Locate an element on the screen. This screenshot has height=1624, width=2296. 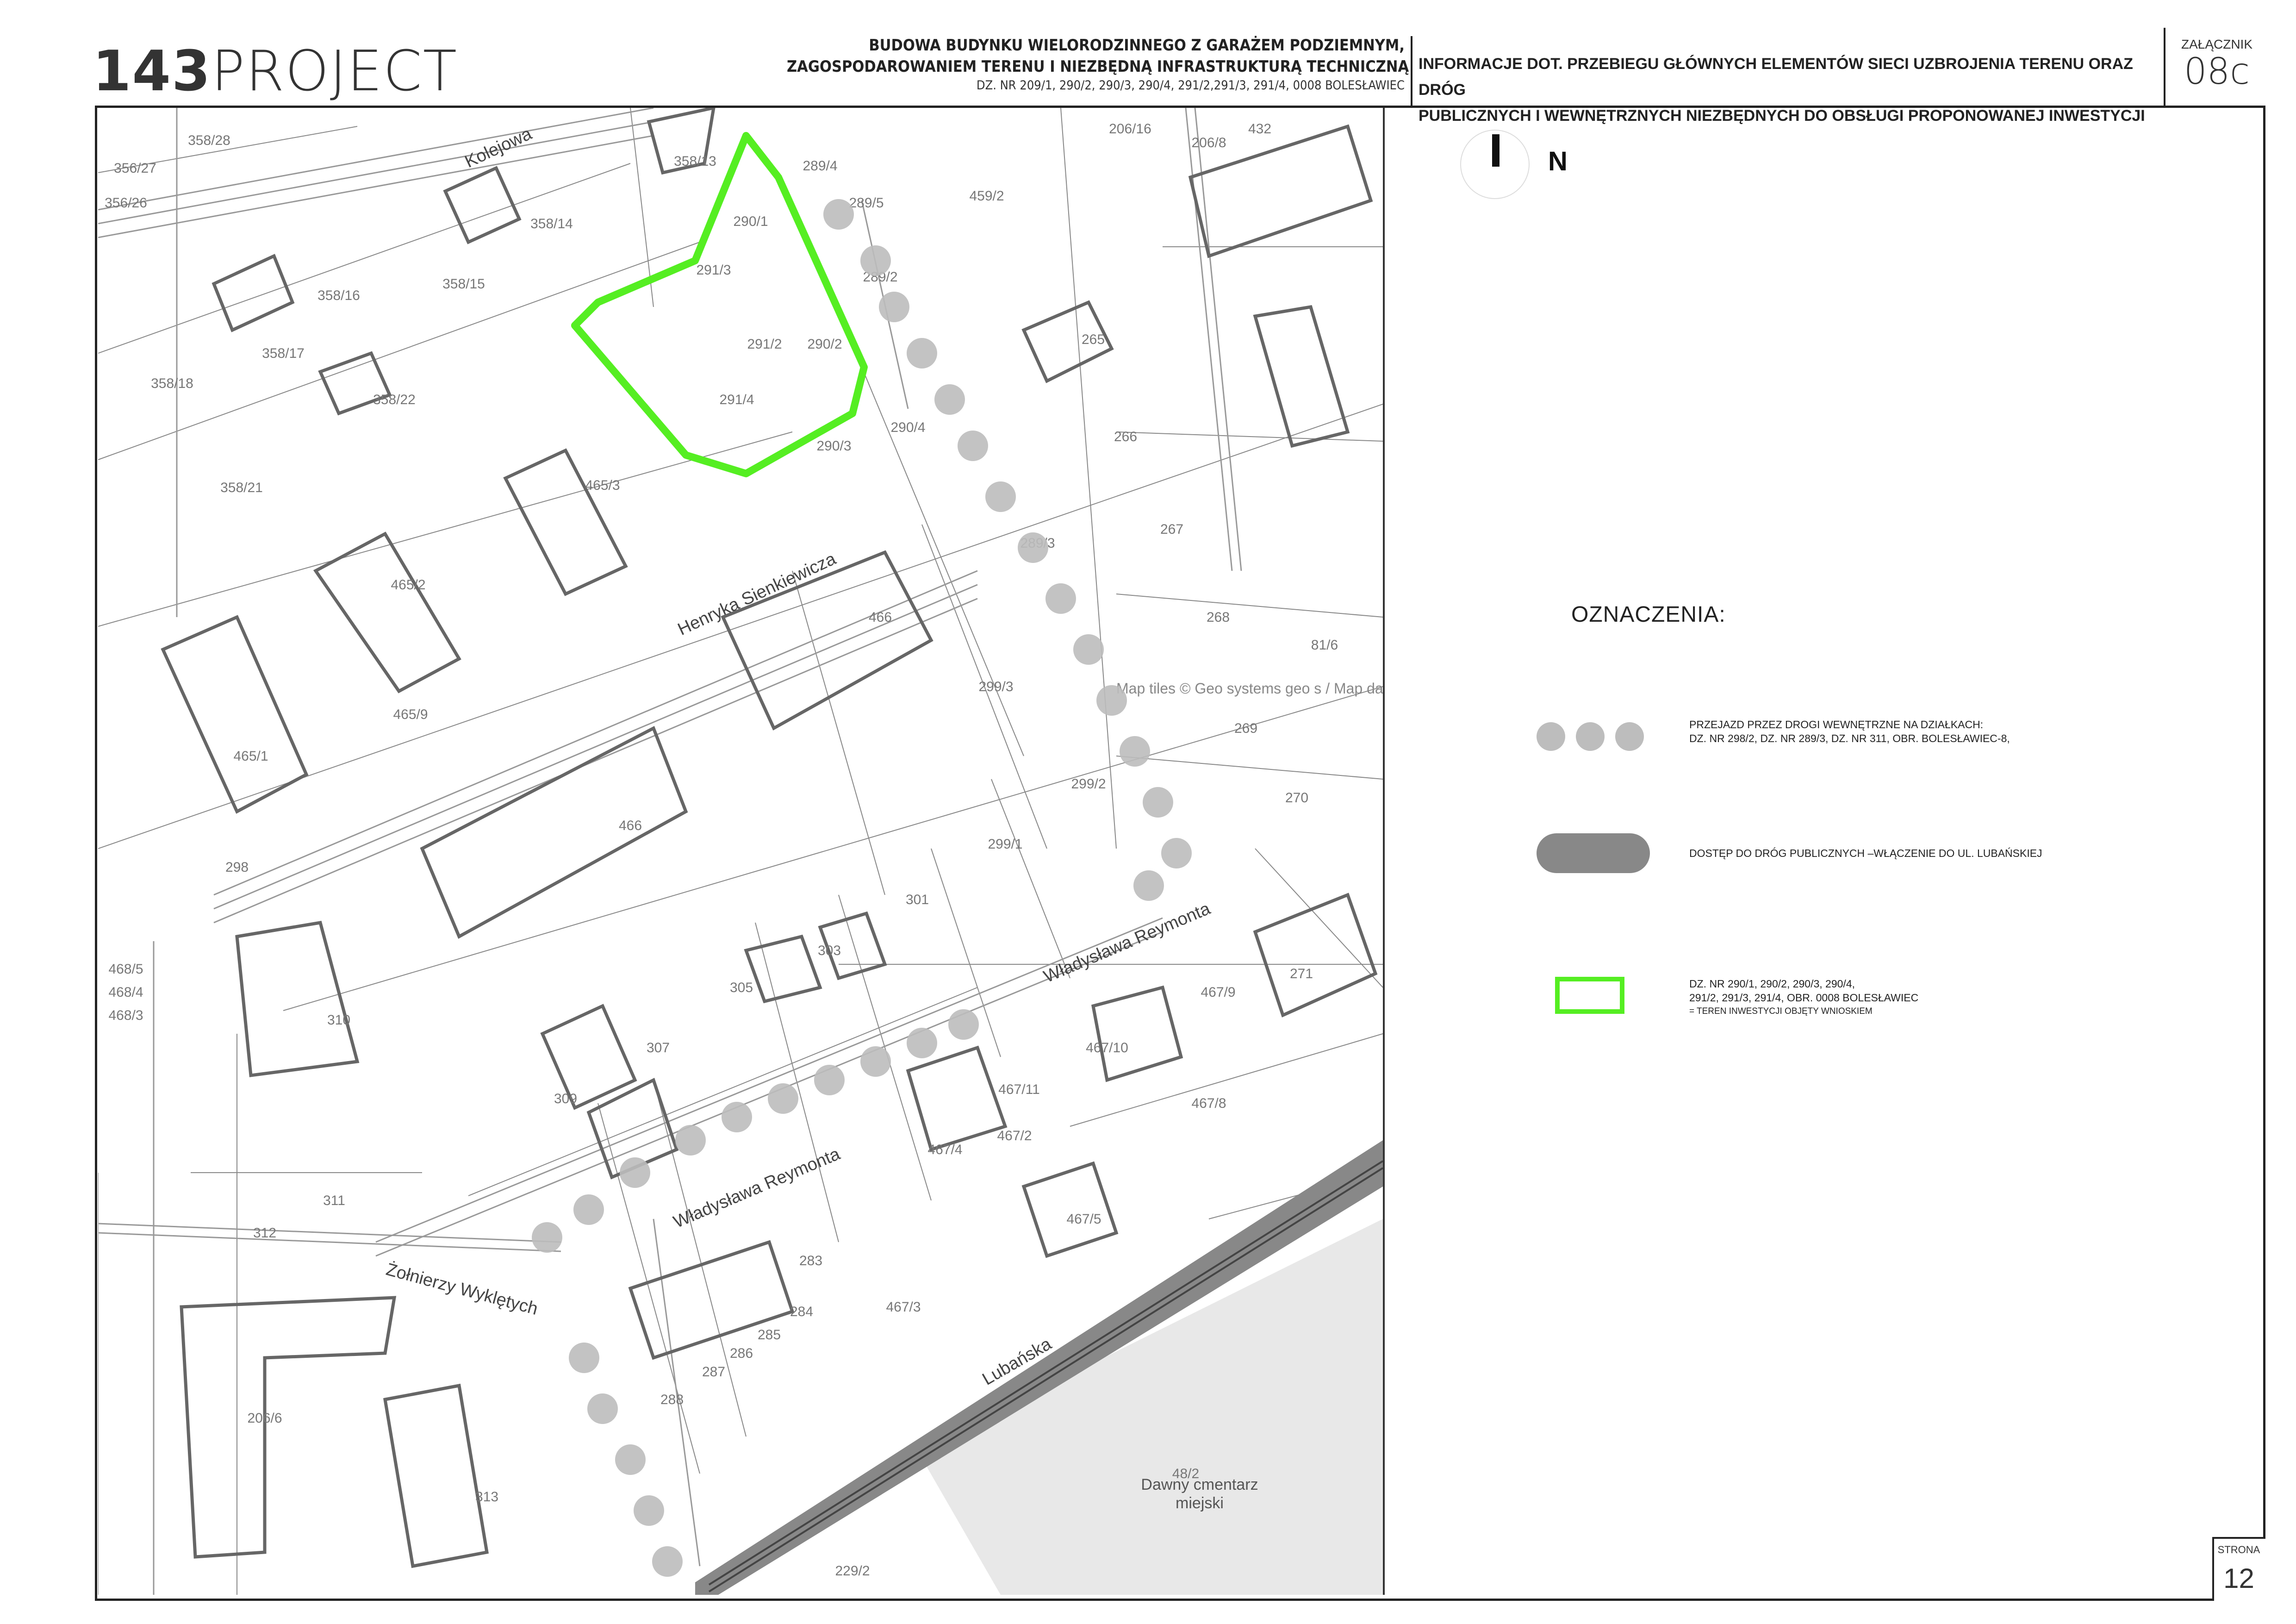
parcel-label: 81/6 is located at coordinates (1324, 645).